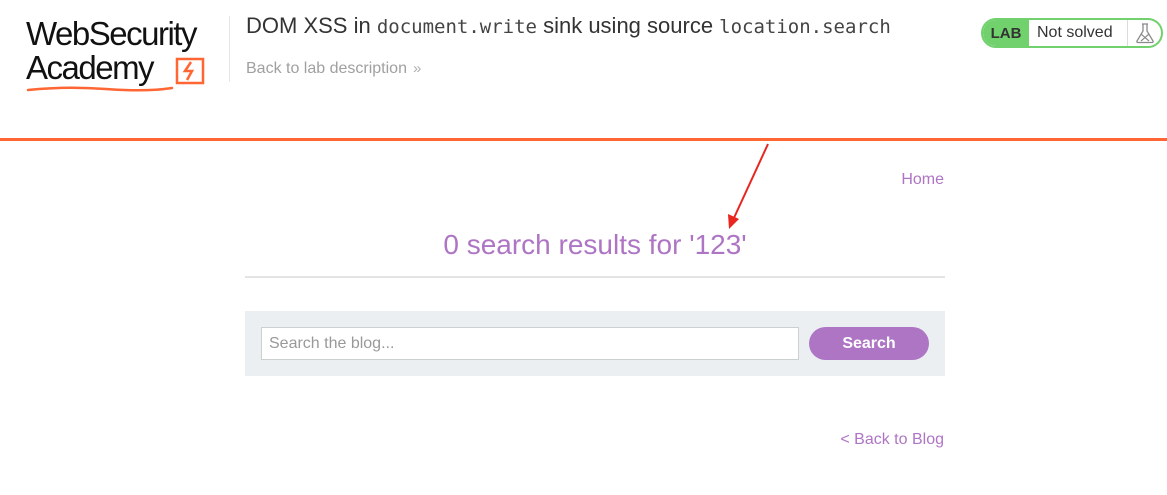 The image size is (1167, 495). I want to click on double-chevron-right-icon: », so click(417, 68).